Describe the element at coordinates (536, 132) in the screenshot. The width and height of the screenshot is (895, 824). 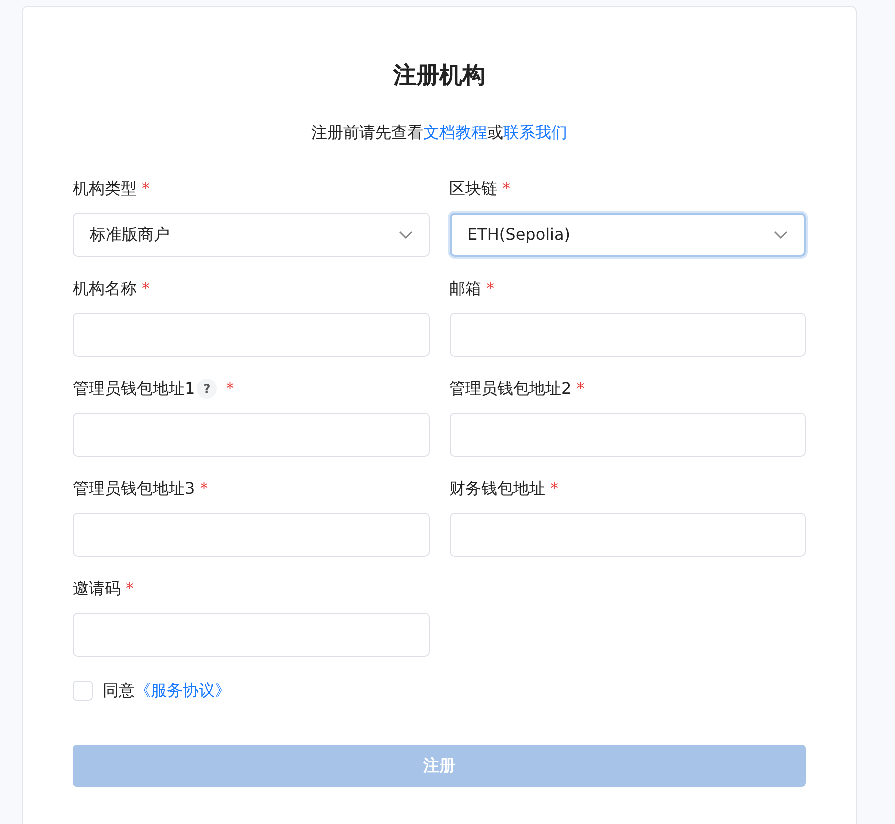
I see `help-link: 联系我们` at that location.